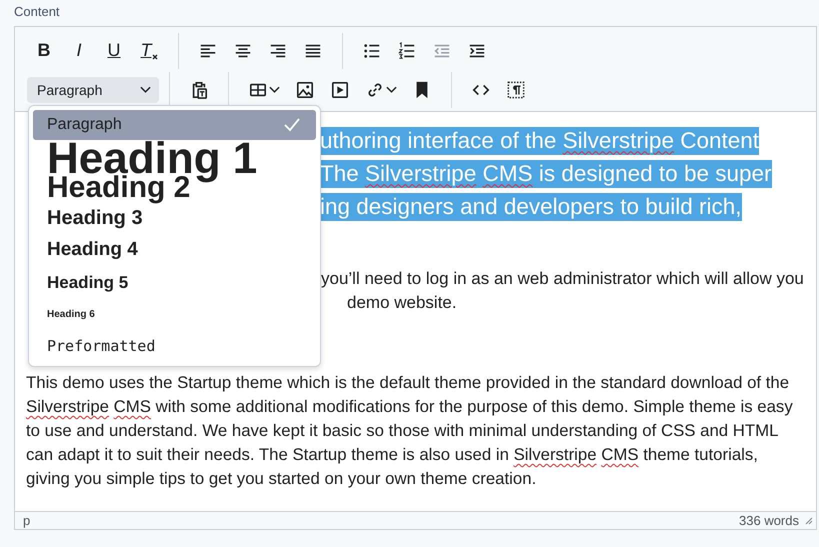  I want to click on numbered-list-icon, so click(407, 51).